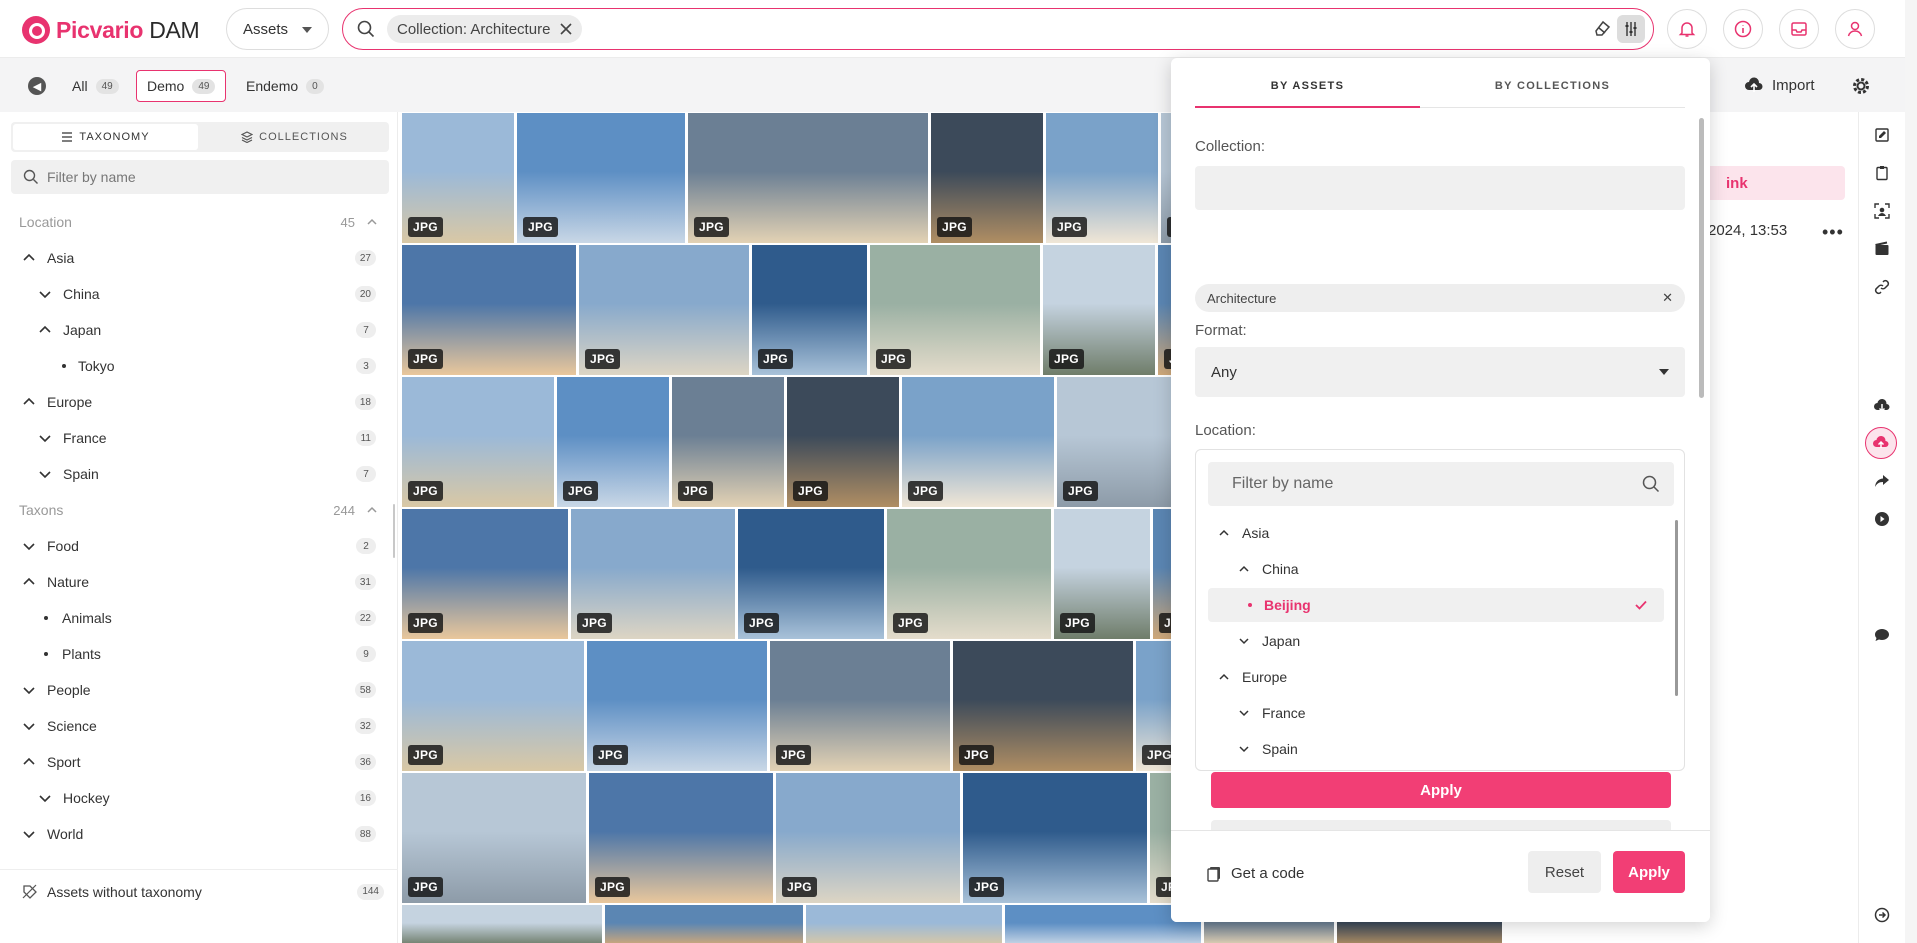  What do you see at coordinates (1436, 641) in the screenshot?
I see `location-item-japan: Japan` at bounding box center [1436, 641].